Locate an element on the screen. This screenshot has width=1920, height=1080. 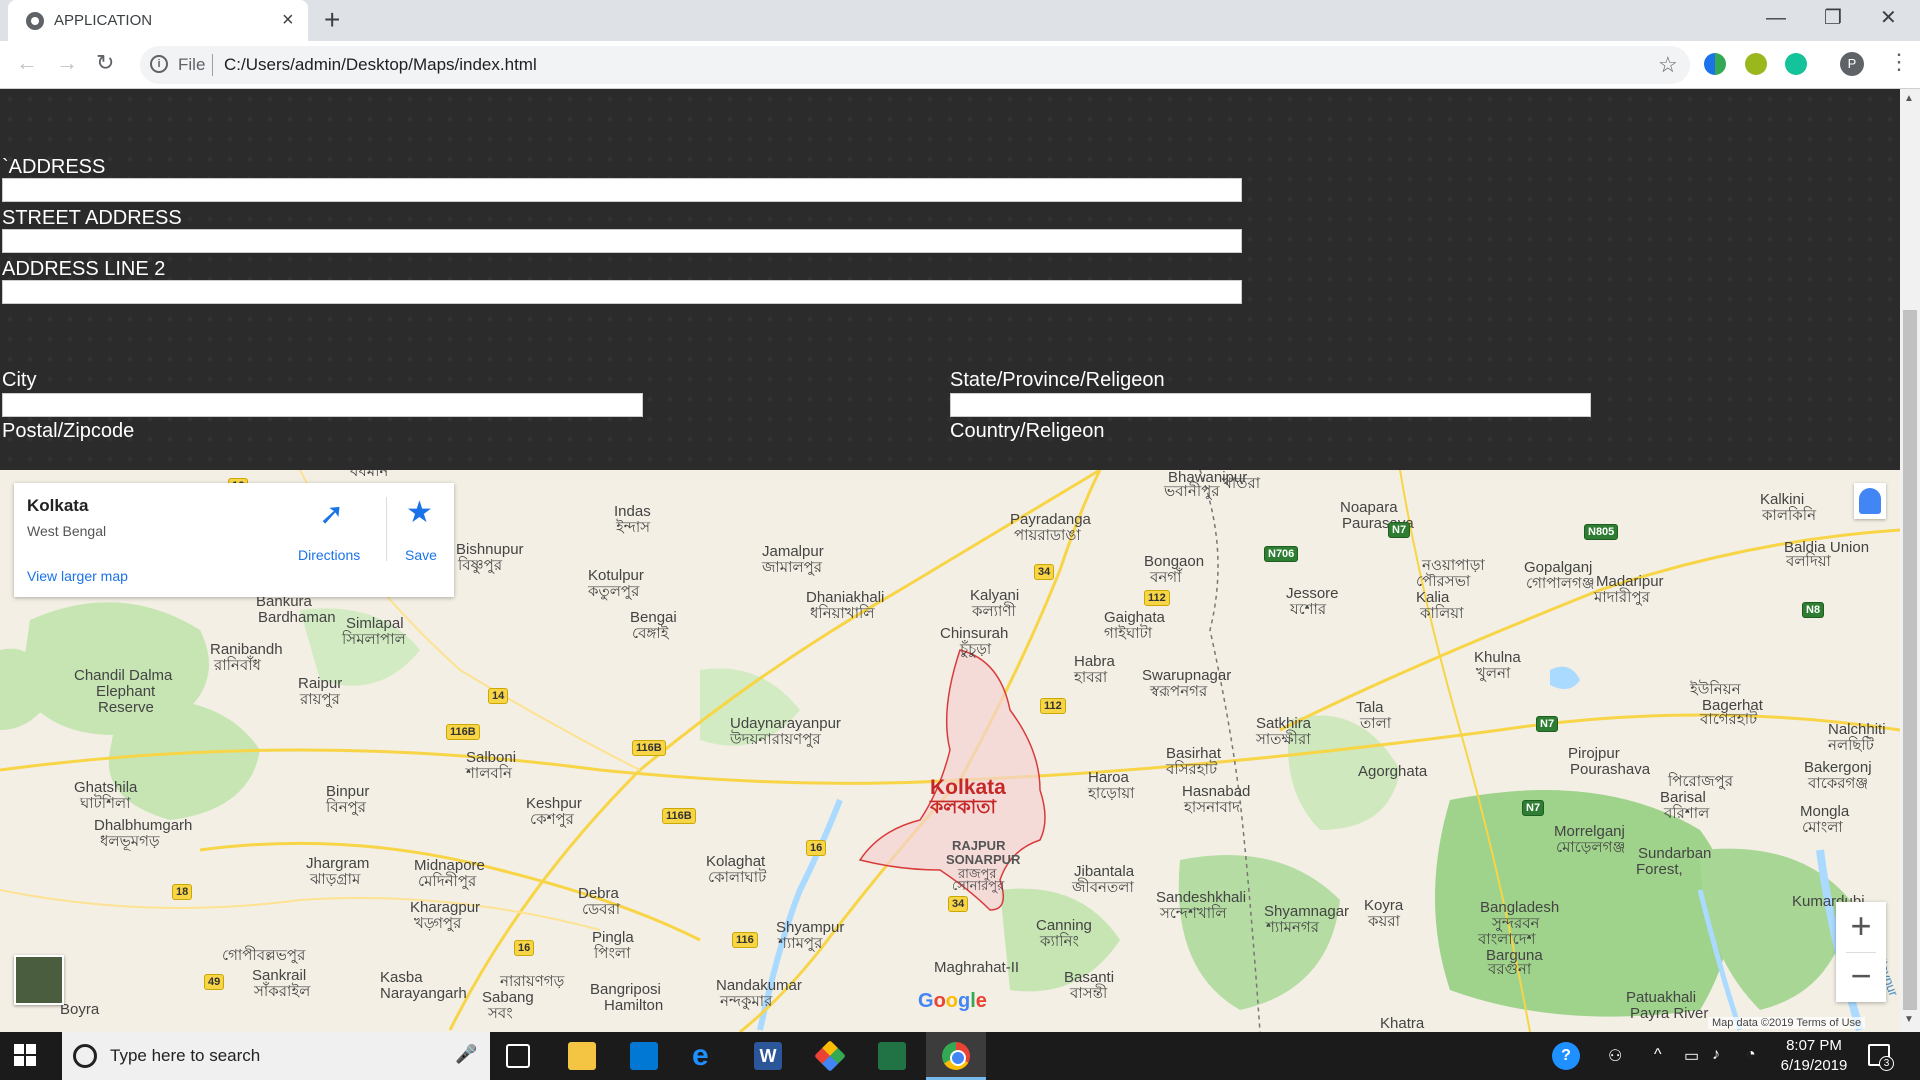
map-label: তালা is located at coordinates (1376, 723).